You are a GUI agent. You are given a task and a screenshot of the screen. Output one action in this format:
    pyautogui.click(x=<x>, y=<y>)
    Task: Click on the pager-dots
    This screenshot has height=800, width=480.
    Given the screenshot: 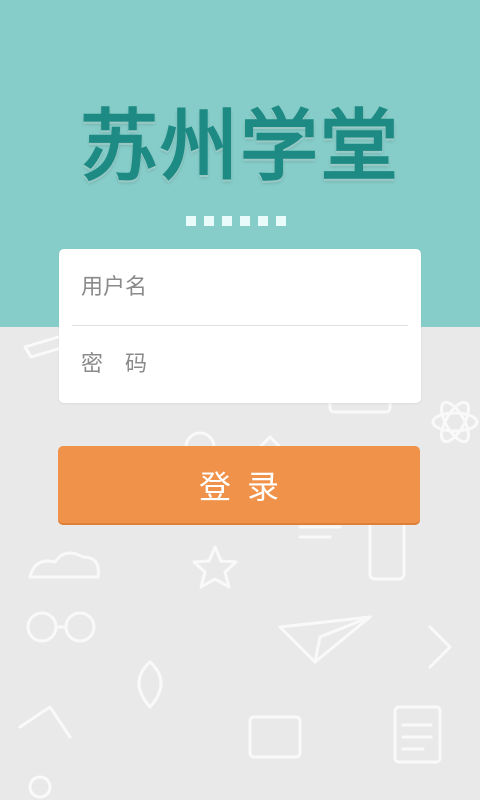 What is the action you would take?
    pyautogui.click(x=236, y=221)
    